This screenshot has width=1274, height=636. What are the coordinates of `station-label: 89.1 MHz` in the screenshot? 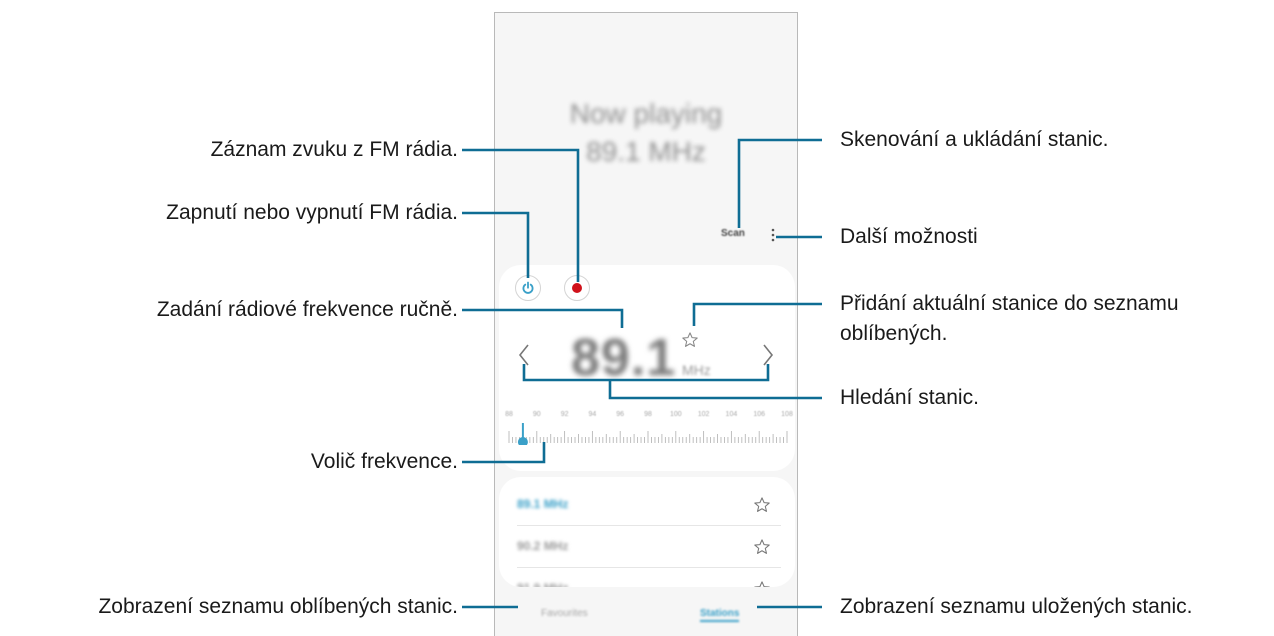 It's located at (543, 504).